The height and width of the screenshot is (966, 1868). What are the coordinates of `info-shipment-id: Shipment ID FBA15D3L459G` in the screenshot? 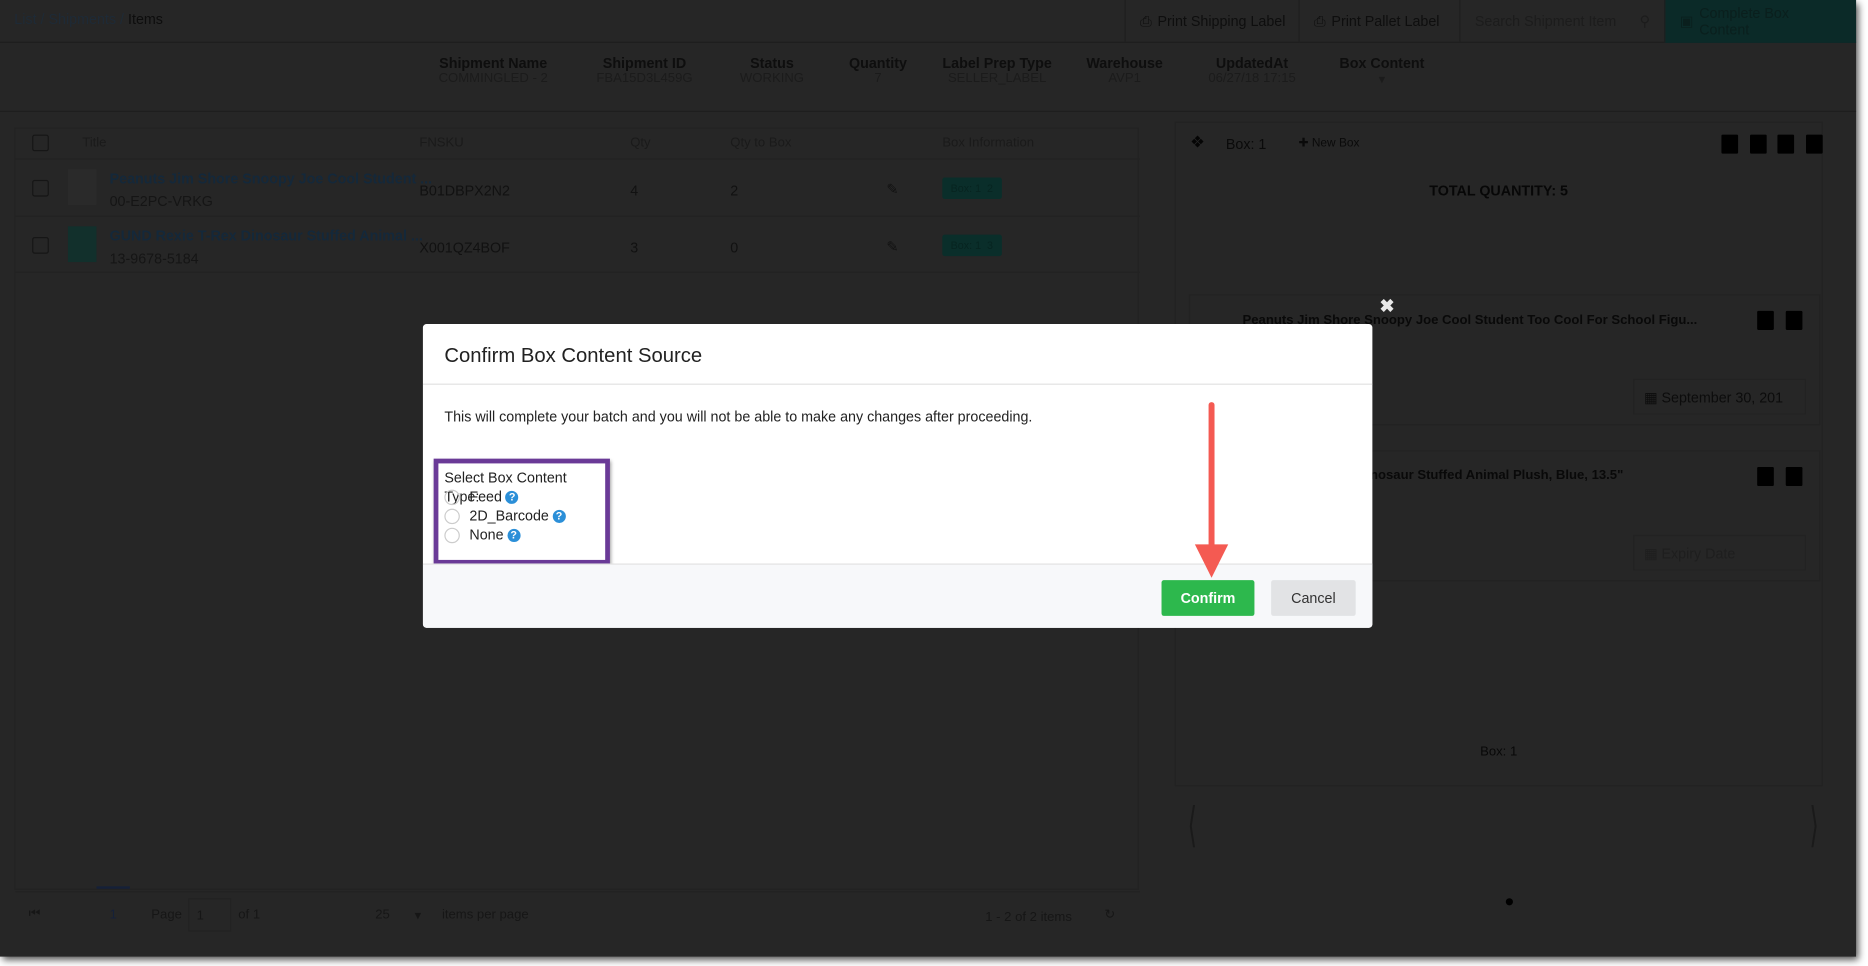 It's located at (644, 70).